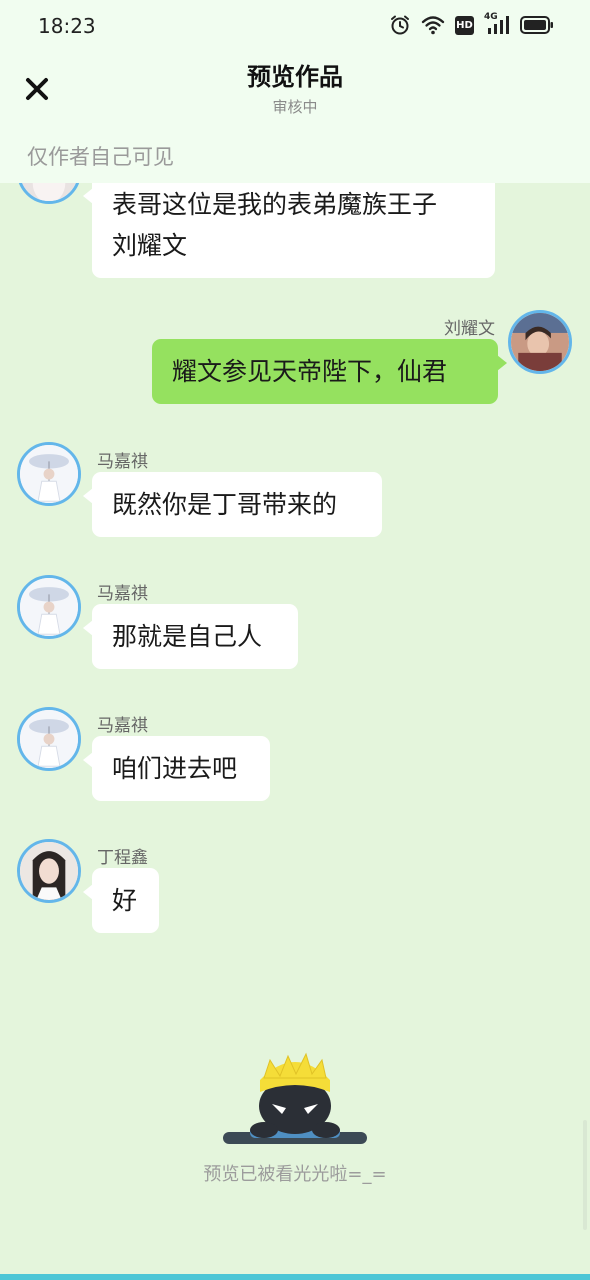 This screenshot has width=590, height=1280. I want to click on message-text-line: 表哥这位是我的表弟魔族王子, so click(275, 204).